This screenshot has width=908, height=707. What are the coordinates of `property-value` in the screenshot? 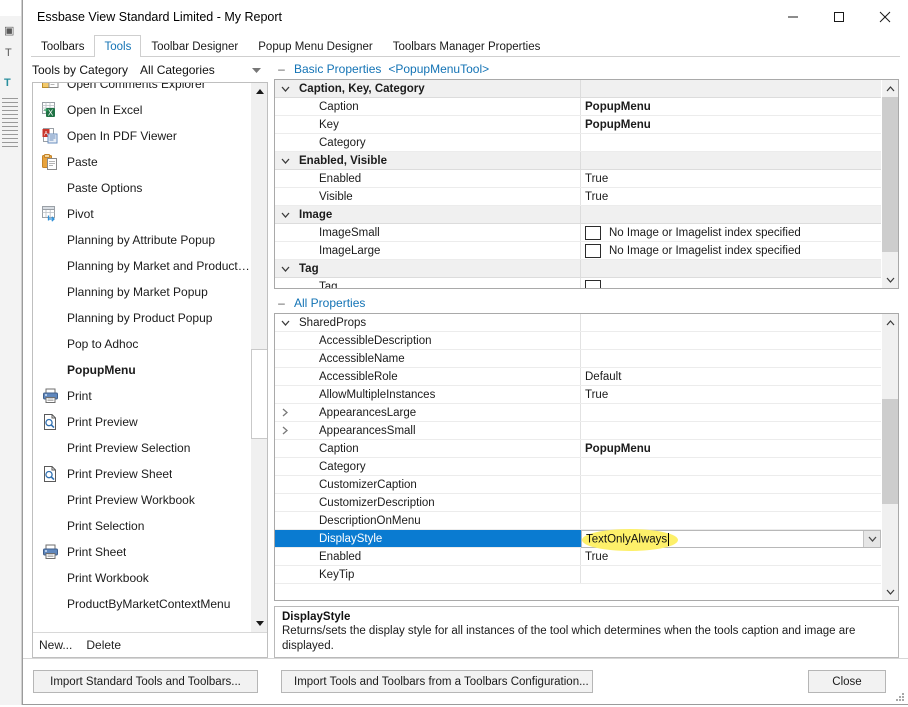 It's located at (730, 283).